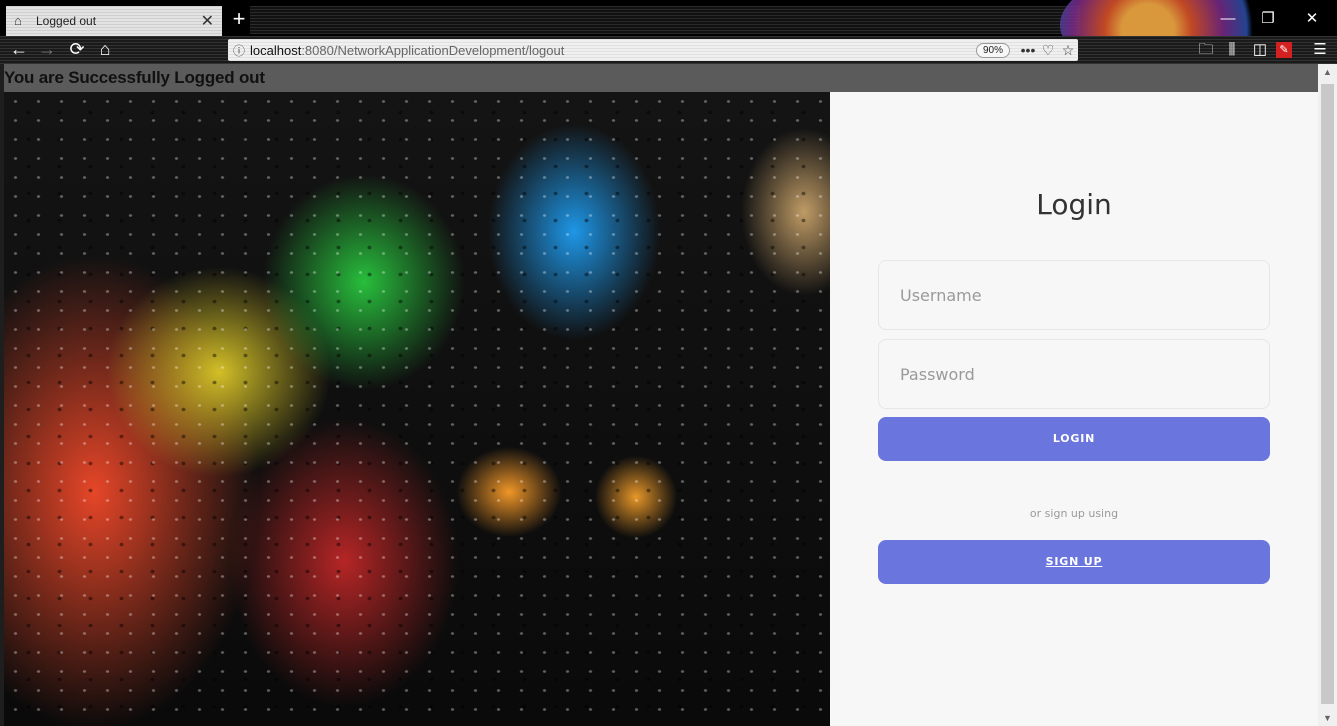  What do you see at coordinates (1312, 20) in the screenshot?
I see `window-close-button: ✕` at bounding box center [1312, 20].